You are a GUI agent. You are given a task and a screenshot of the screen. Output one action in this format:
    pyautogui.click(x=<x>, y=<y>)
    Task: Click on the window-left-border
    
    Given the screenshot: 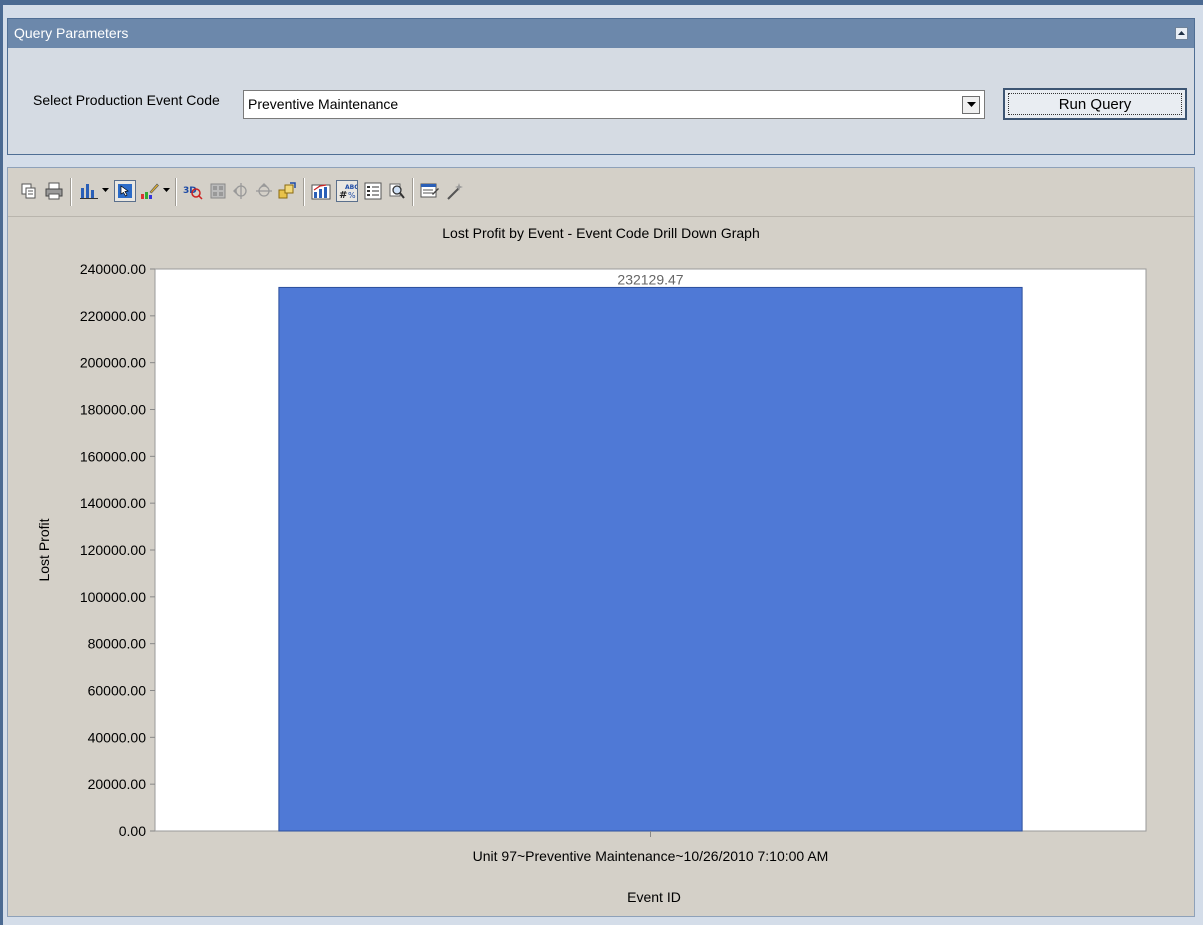 What is the action you would take?
    pyautogui.click(x=1, y=462)
    